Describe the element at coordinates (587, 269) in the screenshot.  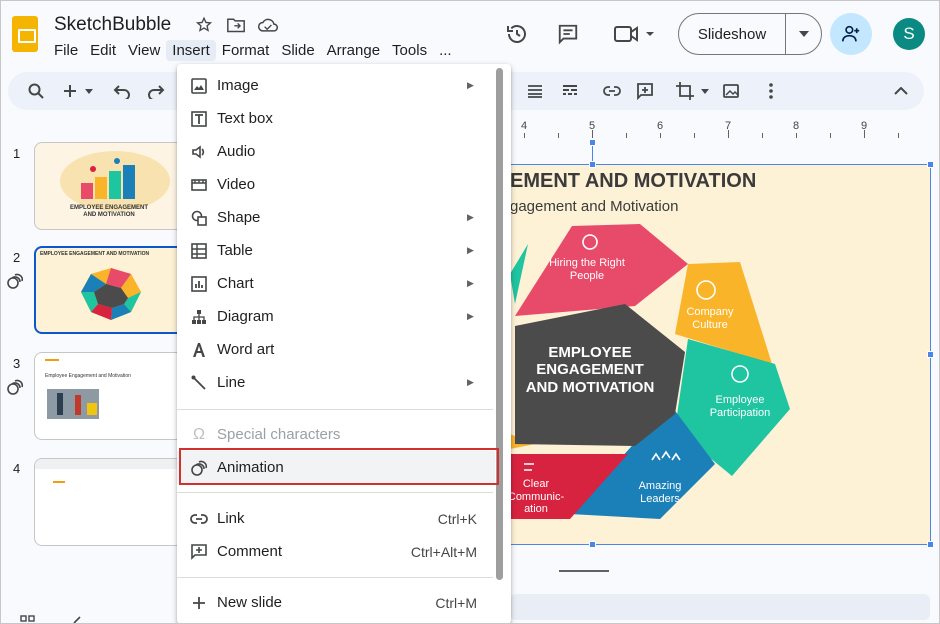
I see `segment-label: Hiring the Right People` at that location.